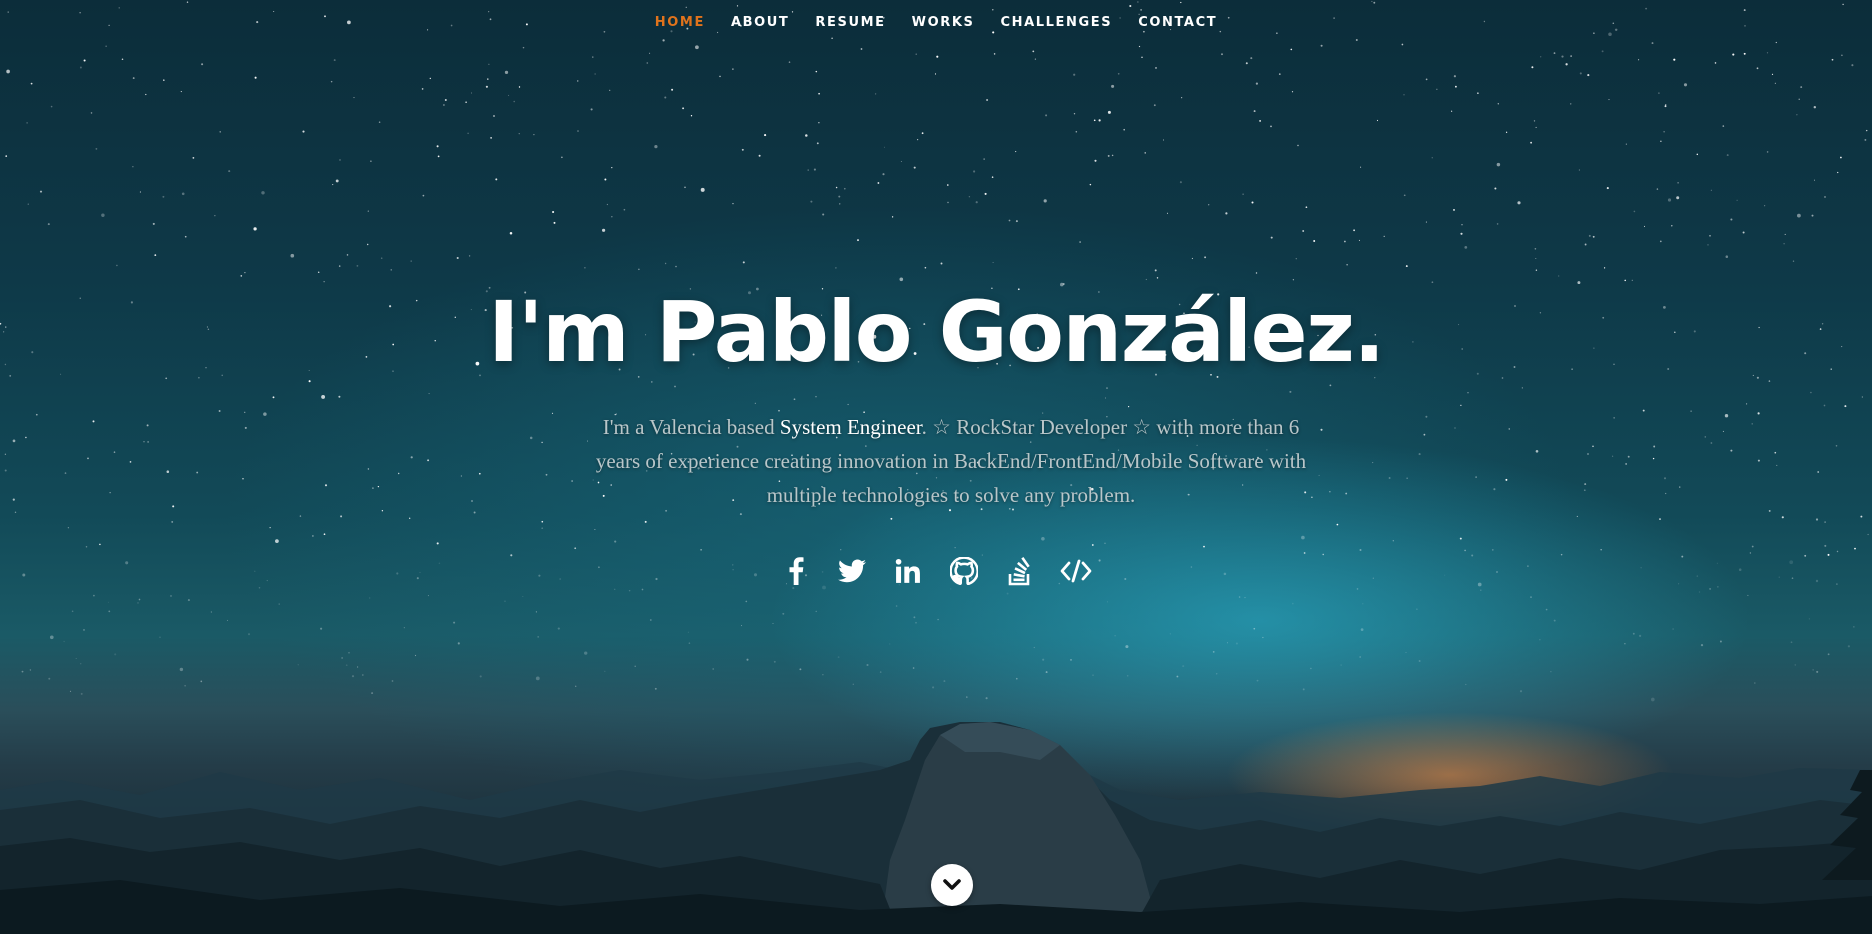 The width and height of the screenshot is (1872, 934). What do you see at coordinates (1020, 571) in the screenshot?
I see `stackoverflow-icon` at bounding box center [1020, 571].